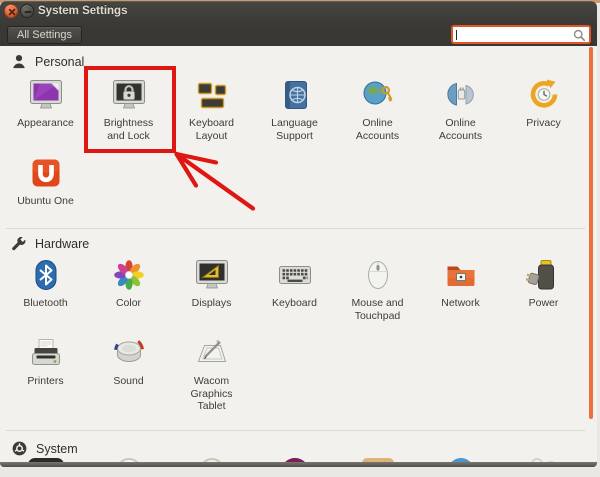 The image size is (600, 477). I want to click on all-settings-button: All Settings, so click(45, 35).